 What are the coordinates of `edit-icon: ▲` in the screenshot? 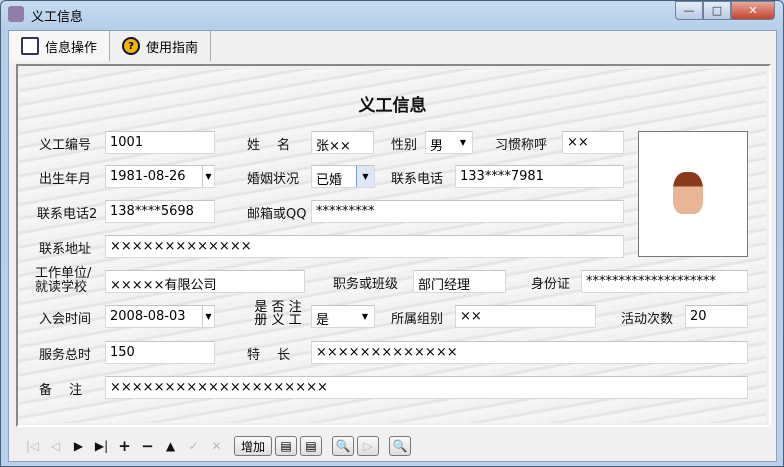 It's located at (170, 446).